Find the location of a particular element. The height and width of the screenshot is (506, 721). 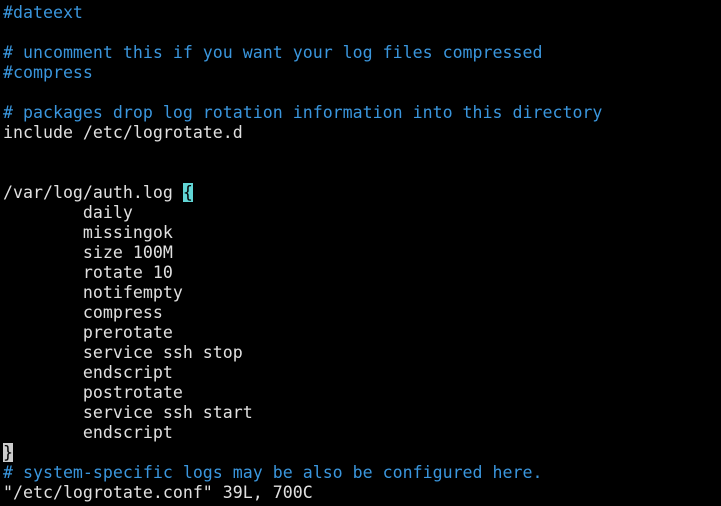

line-text: service ssh start is located at coordinates (128, 412).